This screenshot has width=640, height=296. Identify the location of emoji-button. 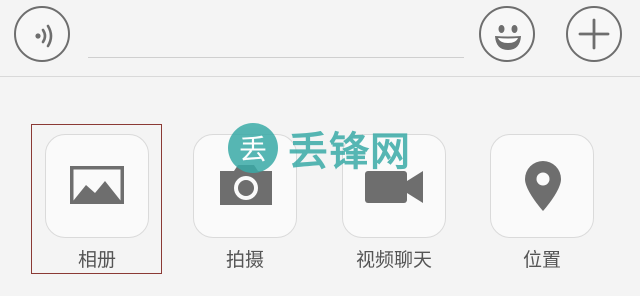
(507, 34).